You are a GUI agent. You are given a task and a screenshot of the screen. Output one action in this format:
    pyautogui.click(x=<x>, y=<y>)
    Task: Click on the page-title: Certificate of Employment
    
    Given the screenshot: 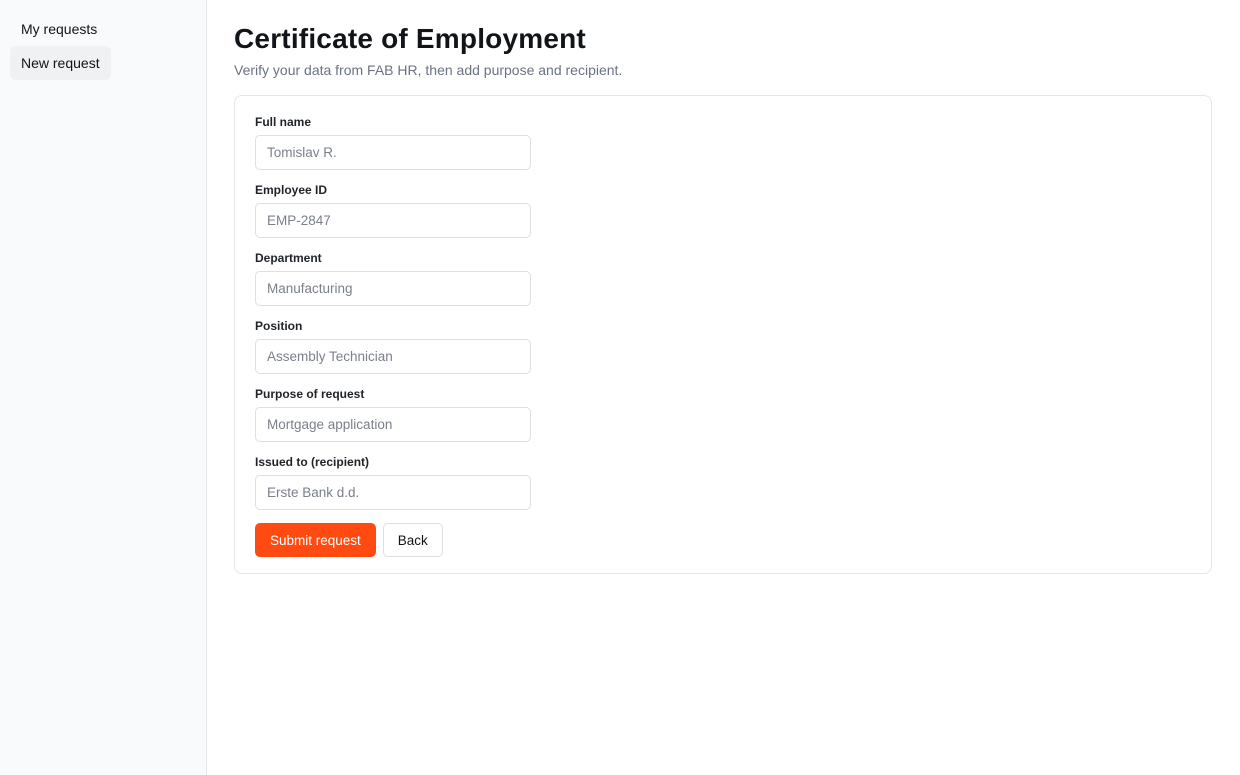 What is the action you would take?
    pyautogui.click(x=410, y=38)
    